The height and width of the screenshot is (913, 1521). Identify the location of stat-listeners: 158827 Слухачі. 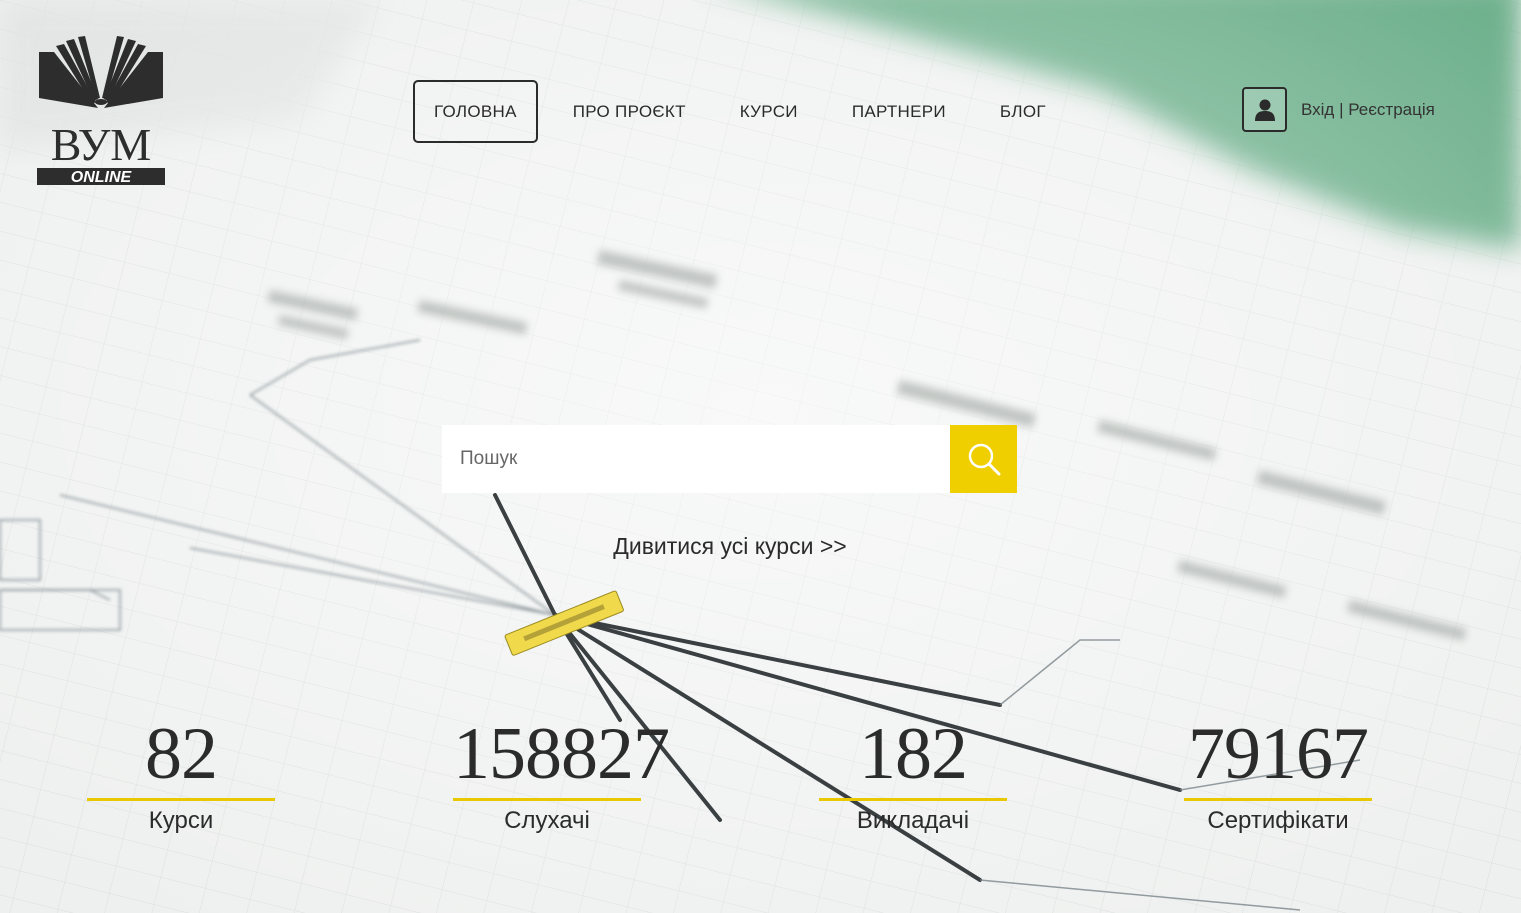
(561, 773).